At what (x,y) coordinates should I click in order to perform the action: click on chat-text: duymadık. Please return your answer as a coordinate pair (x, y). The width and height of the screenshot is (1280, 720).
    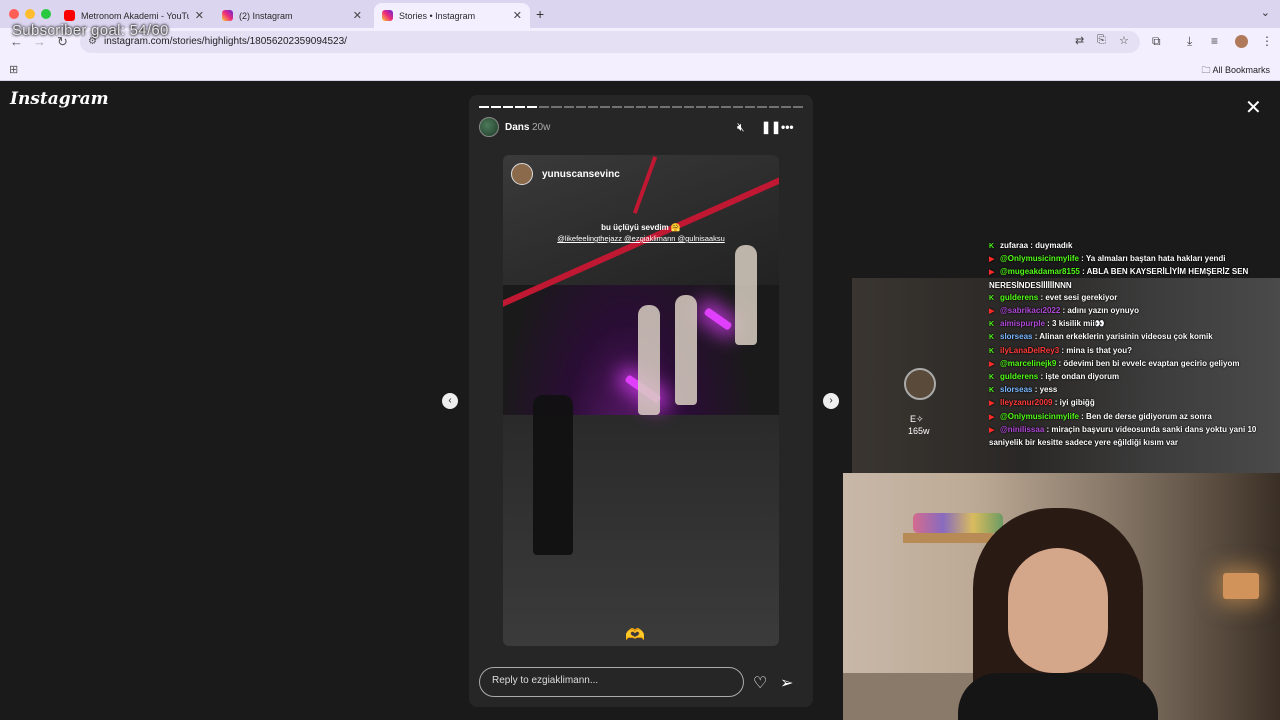
    Looking at the image, I should click on (1054, 245).